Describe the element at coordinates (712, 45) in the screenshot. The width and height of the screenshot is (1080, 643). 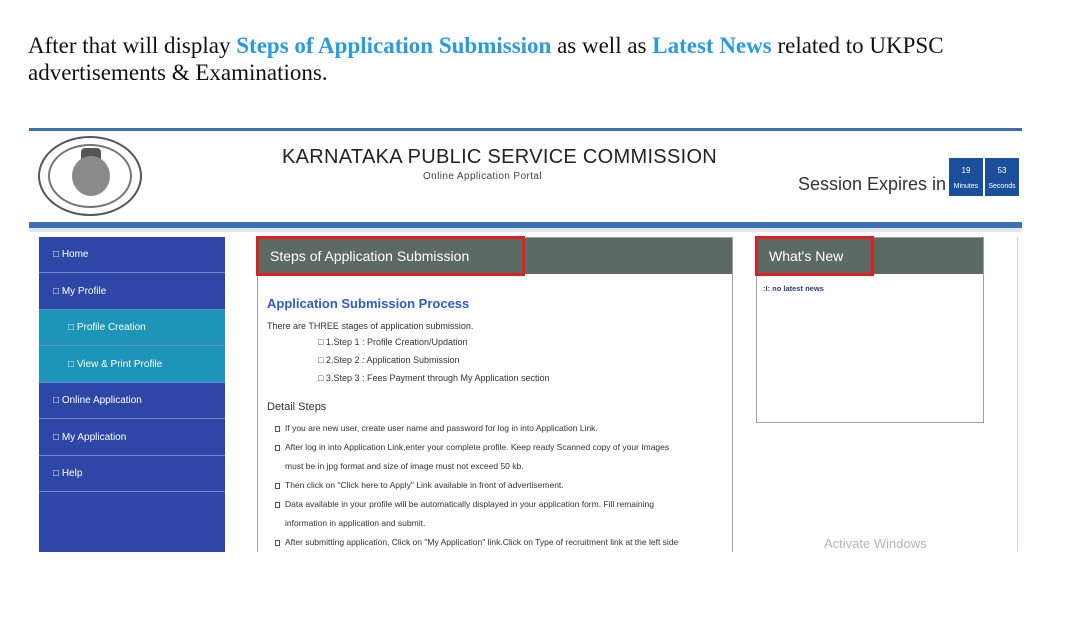
I see `intro-highlight-news: Latest News` at that location.